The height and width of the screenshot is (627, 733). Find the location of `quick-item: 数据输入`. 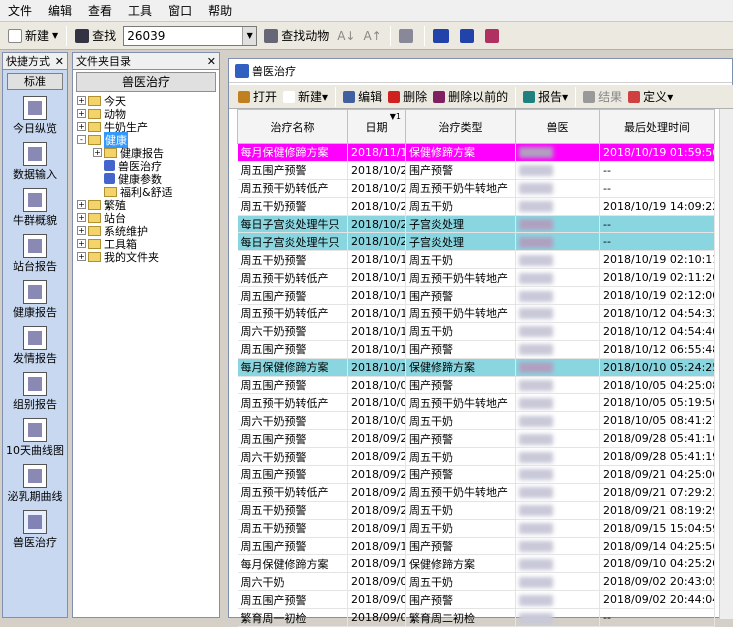

quick-item: 数据输入 is located at coordinates (35, 162).